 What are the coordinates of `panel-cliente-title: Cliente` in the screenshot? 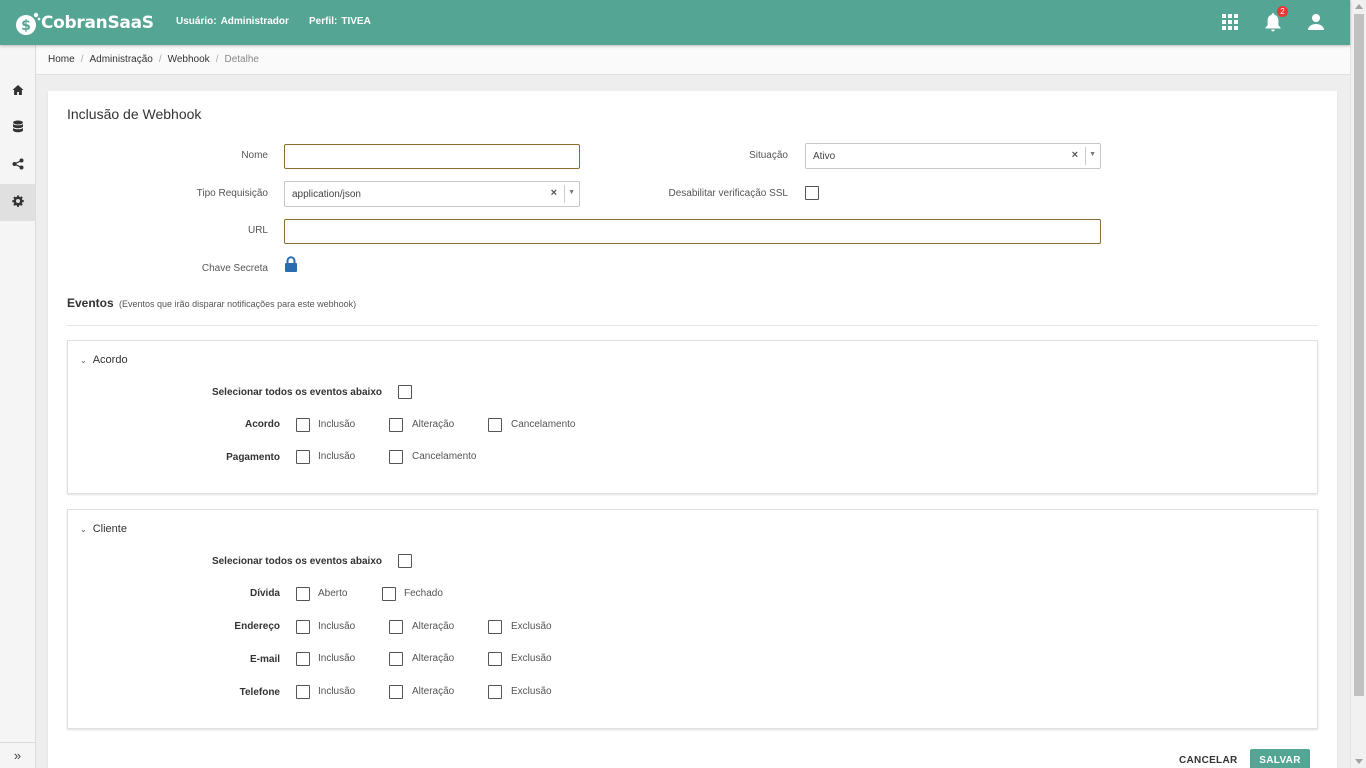 It's located at (109, 529).